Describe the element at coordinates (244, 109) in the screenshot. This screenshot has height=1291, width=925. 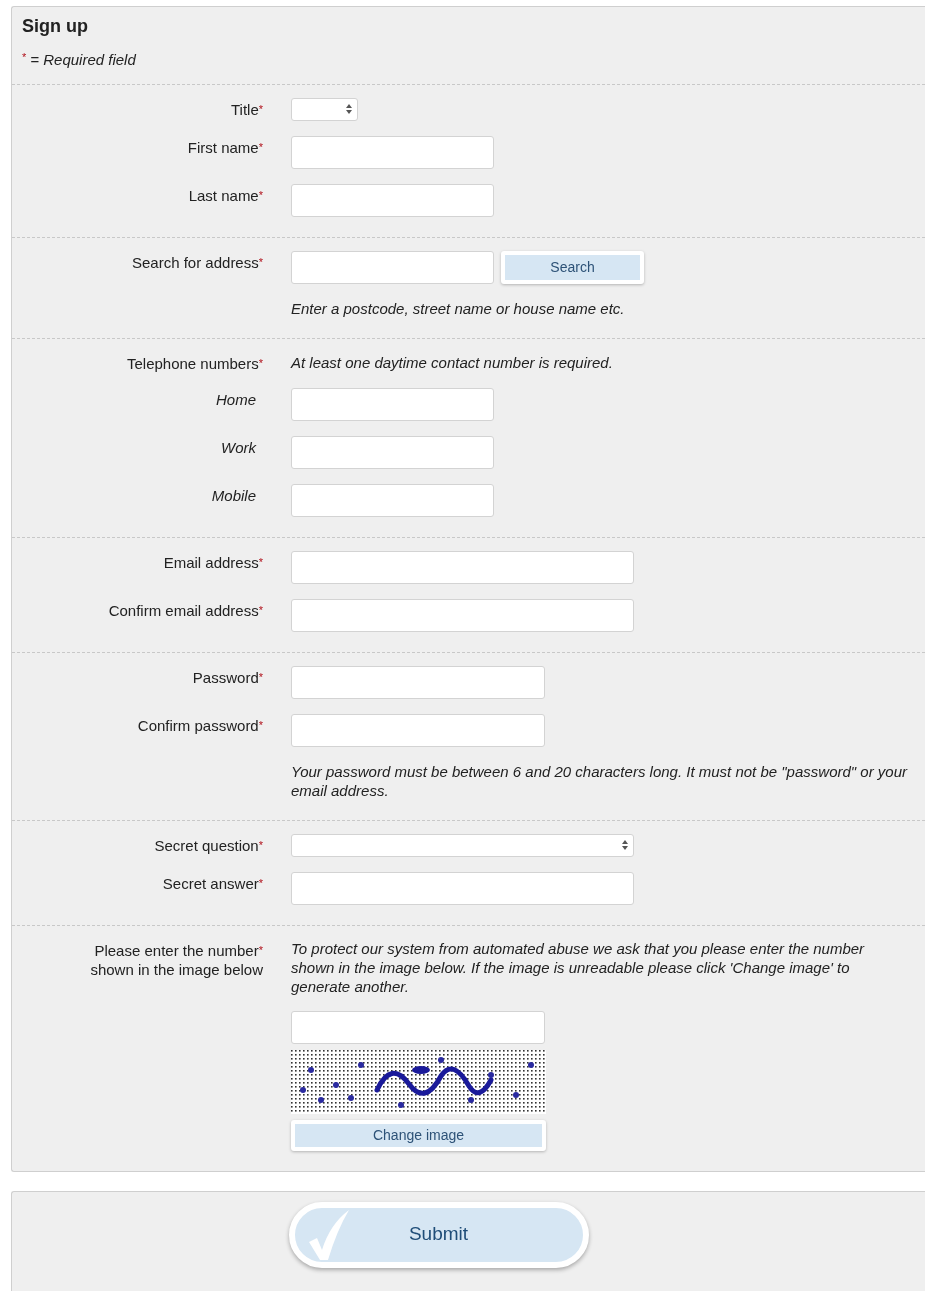
I see `field-label: Title` at that location.